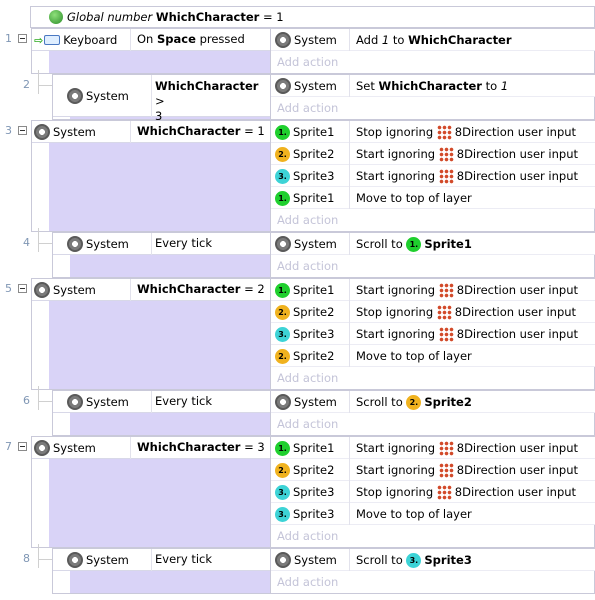  Describe the element at coordinates (47, 40) in the screenshot. I see `keyboard-icon: ⇨` at that location.